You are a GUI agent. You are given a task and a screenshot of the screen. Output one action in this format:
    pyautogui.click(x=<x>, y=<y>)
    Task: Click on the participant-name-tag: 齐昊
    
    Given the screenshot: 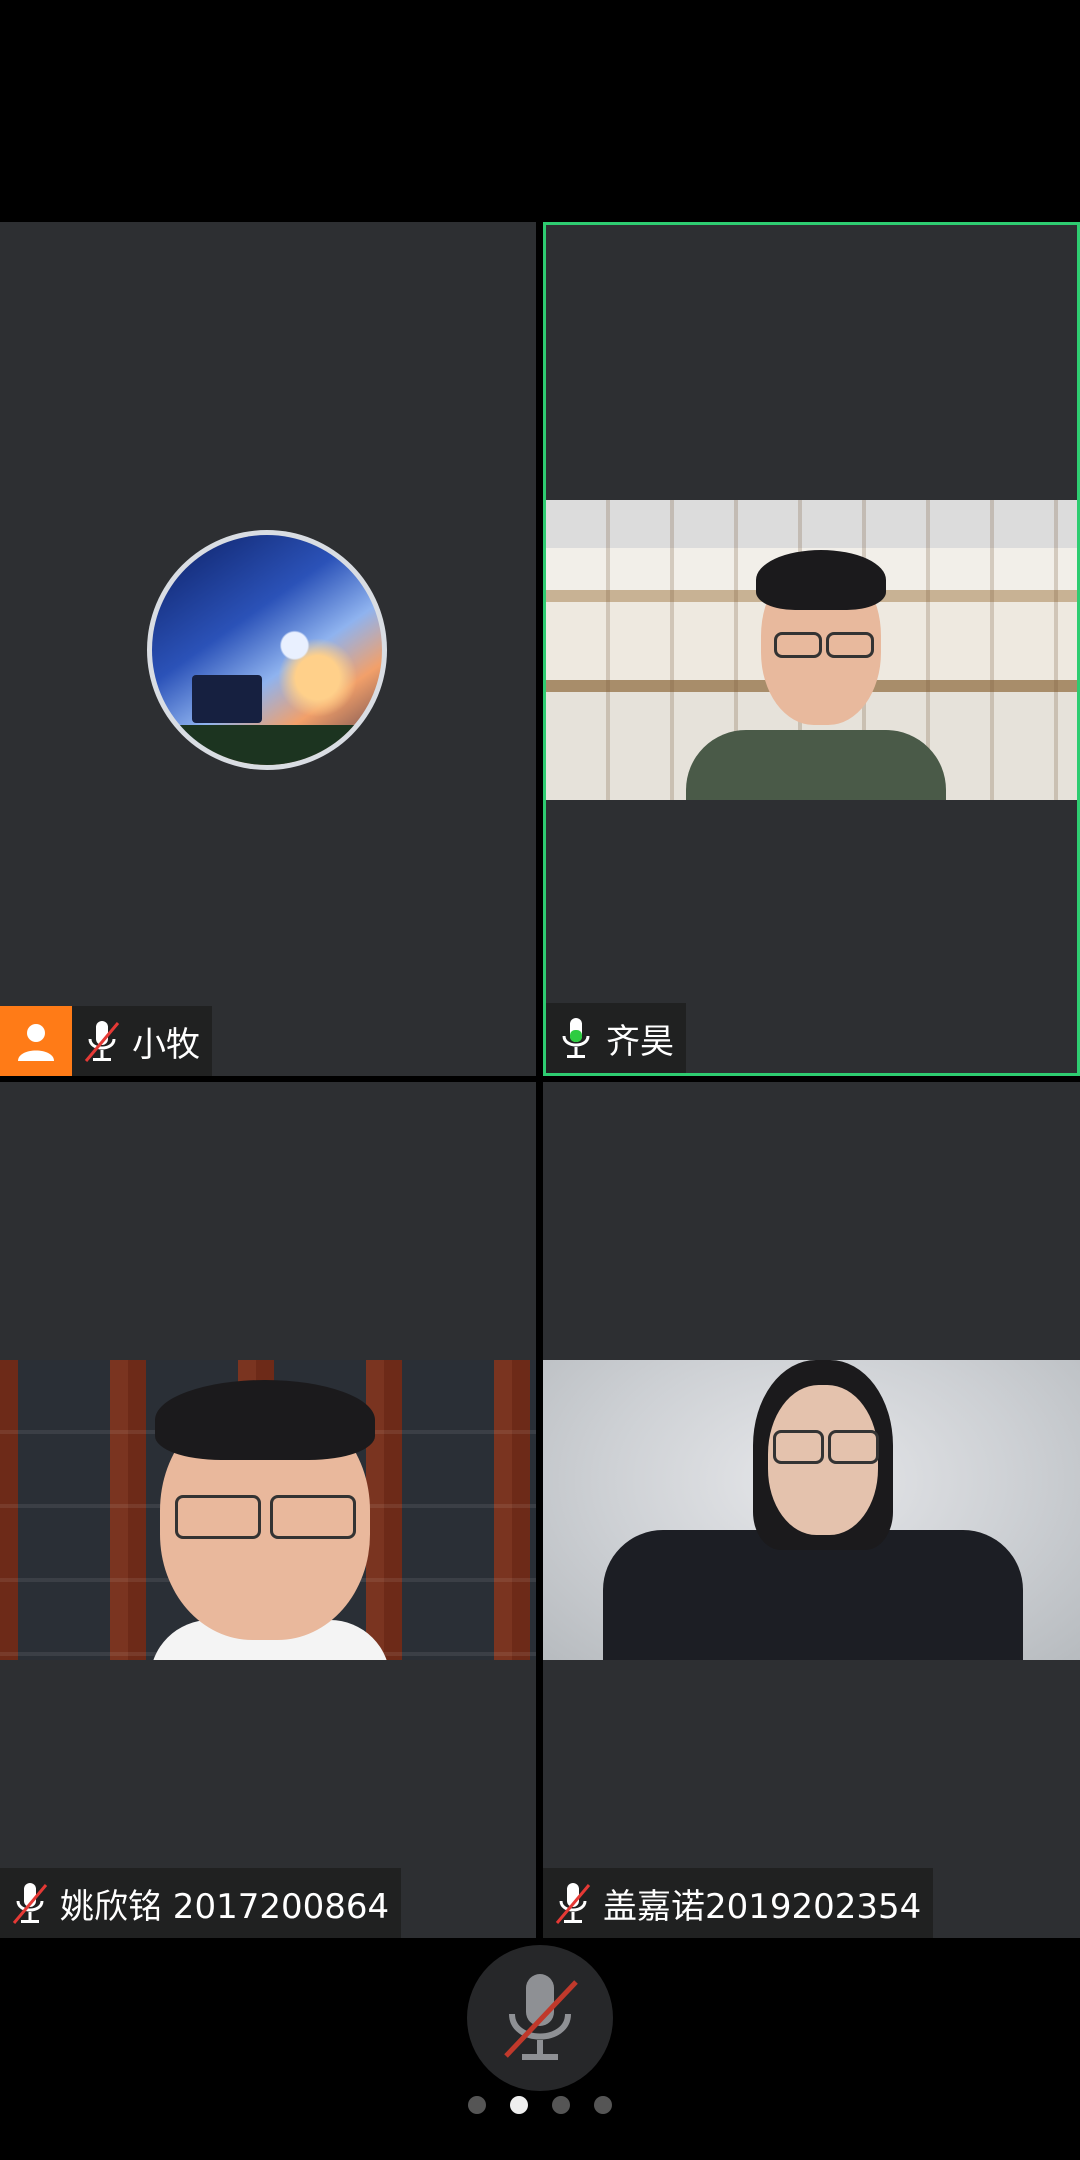 What is the action you would take?
    pyautogui.click(x=616, y=1038)
    